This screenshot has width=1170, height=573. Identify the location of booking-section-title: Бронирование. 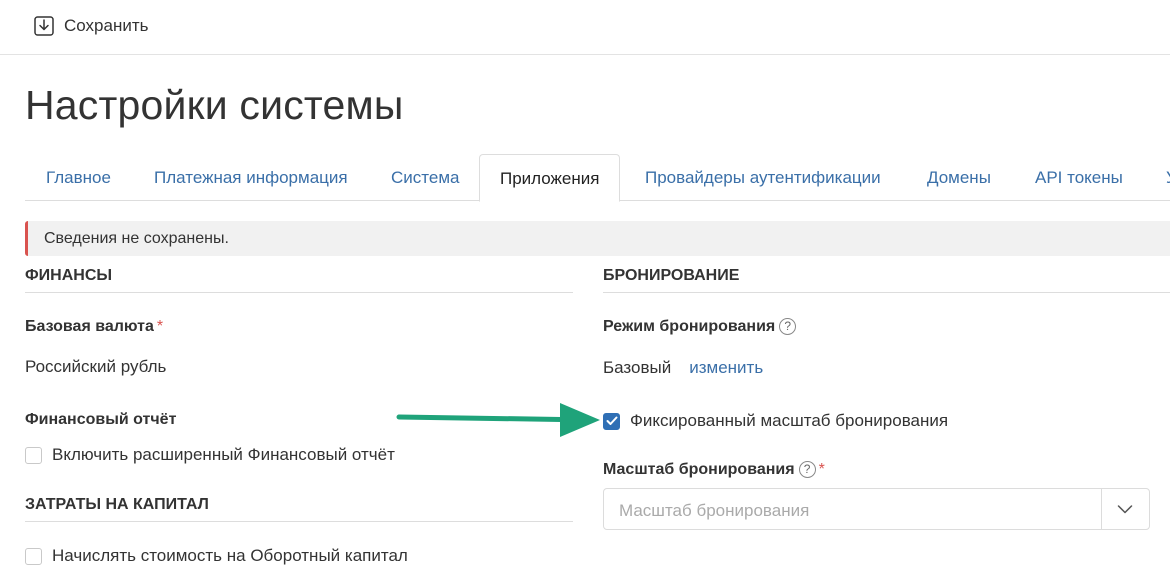
(671, 275).